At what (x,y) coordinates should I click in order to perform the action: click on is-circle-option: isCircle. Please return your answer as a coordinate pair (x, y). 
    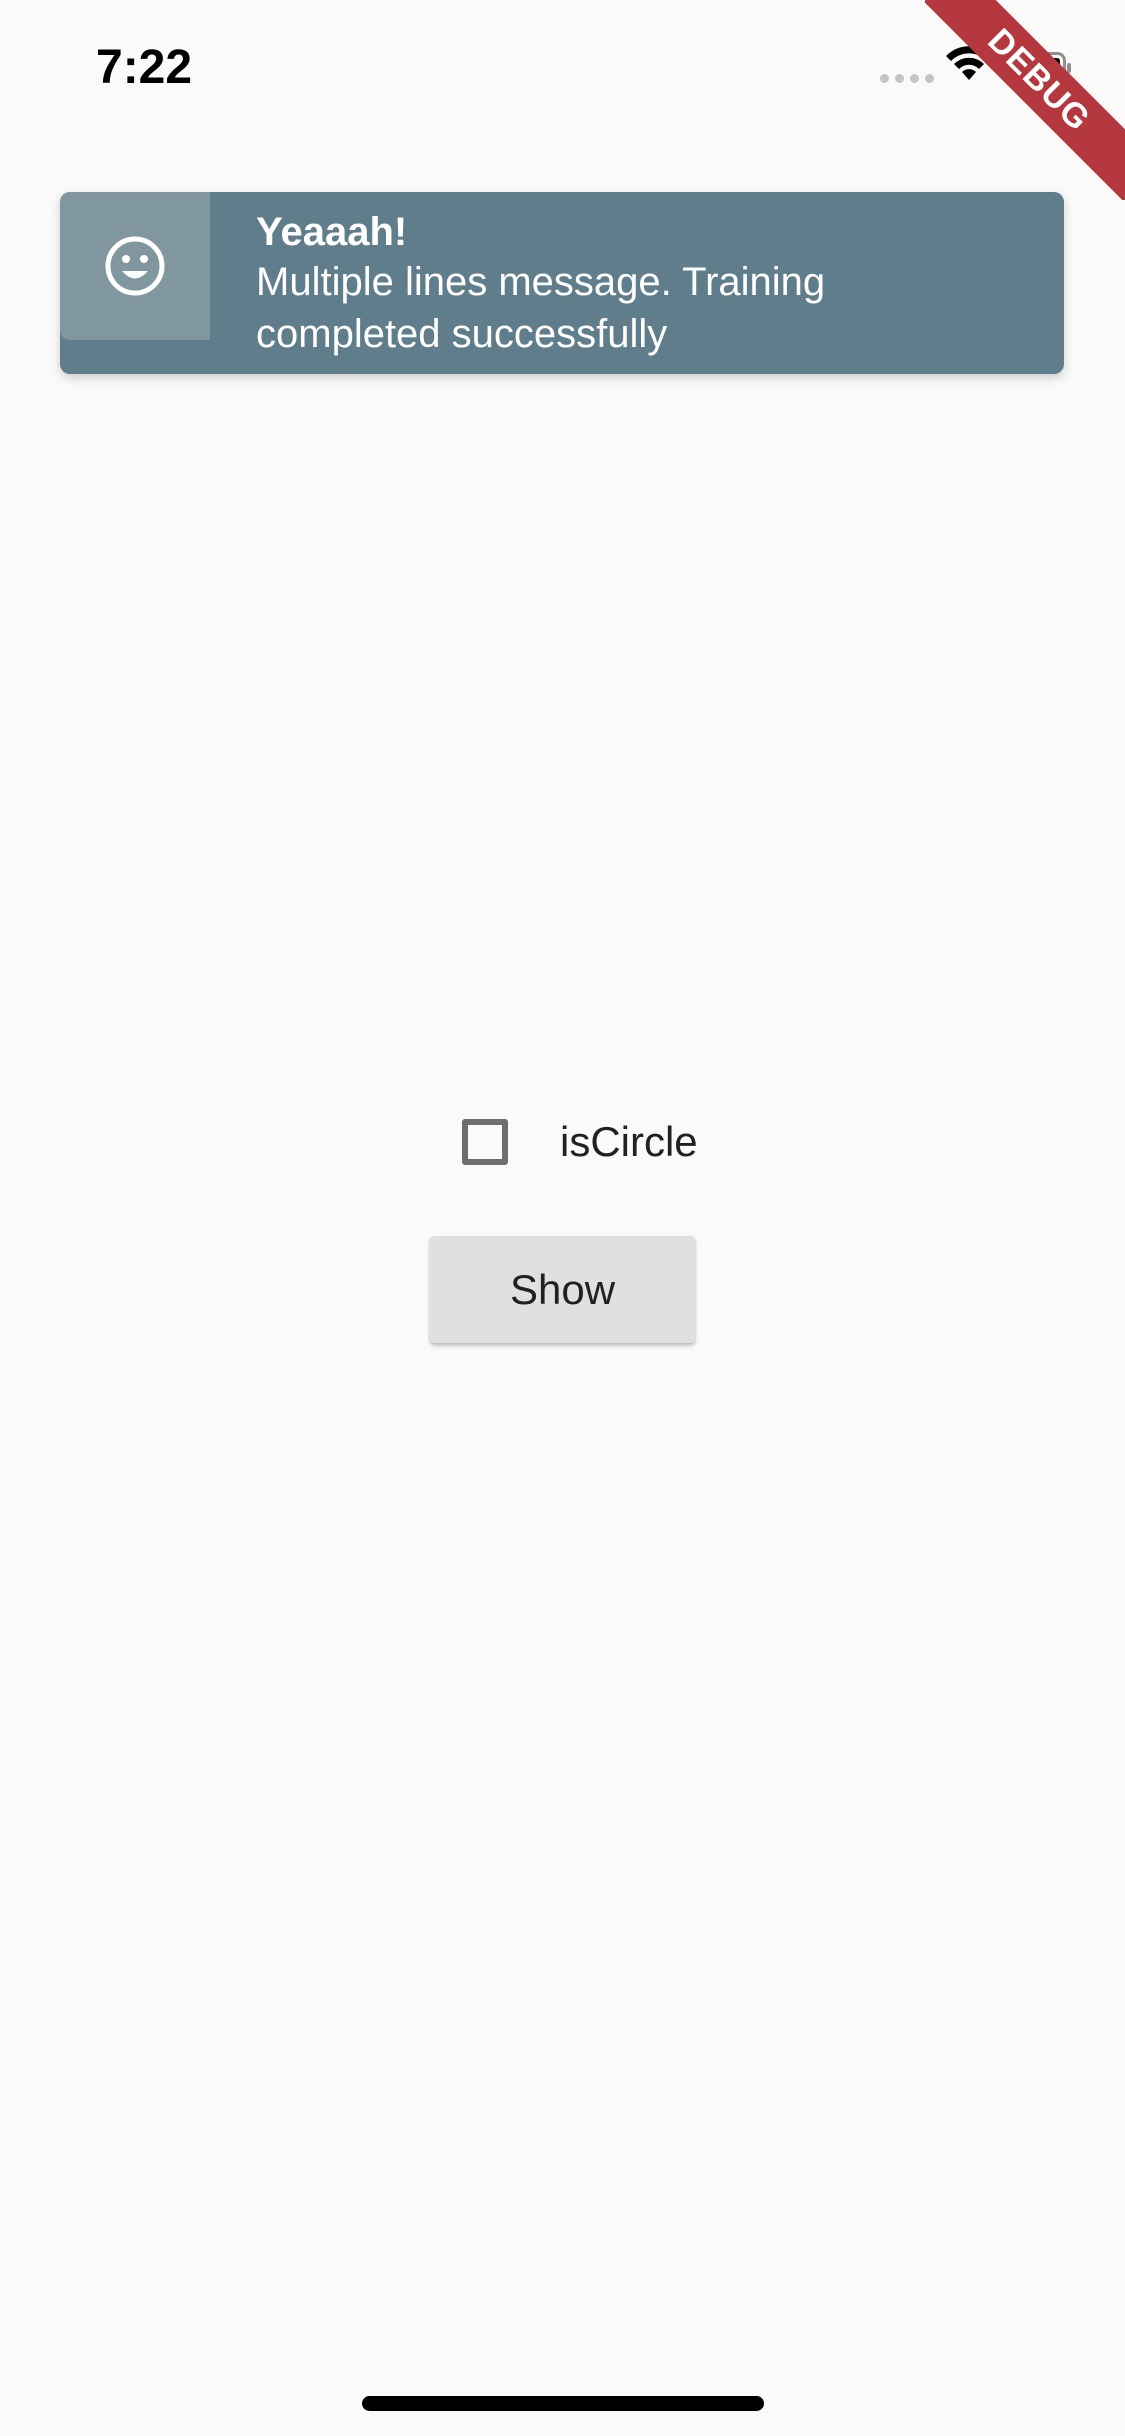
    Looking at the image, I should click on (580, 1142).